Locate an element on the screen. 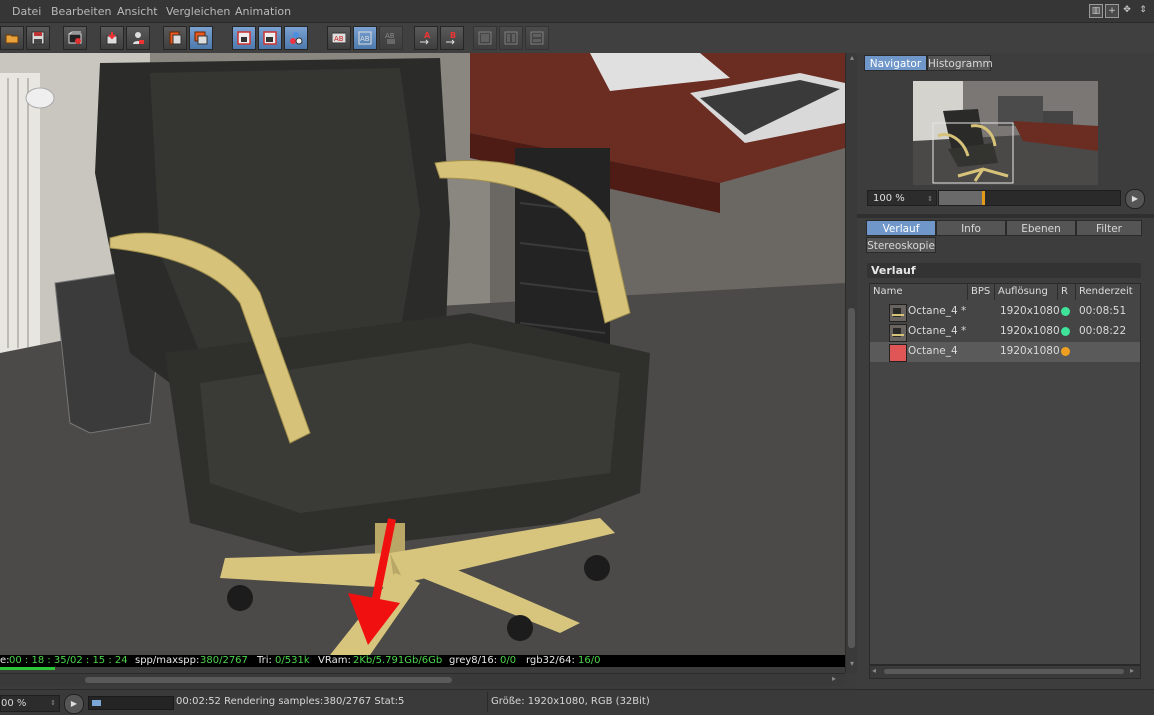  panel-splitter is located at coordinates (1005, 216).